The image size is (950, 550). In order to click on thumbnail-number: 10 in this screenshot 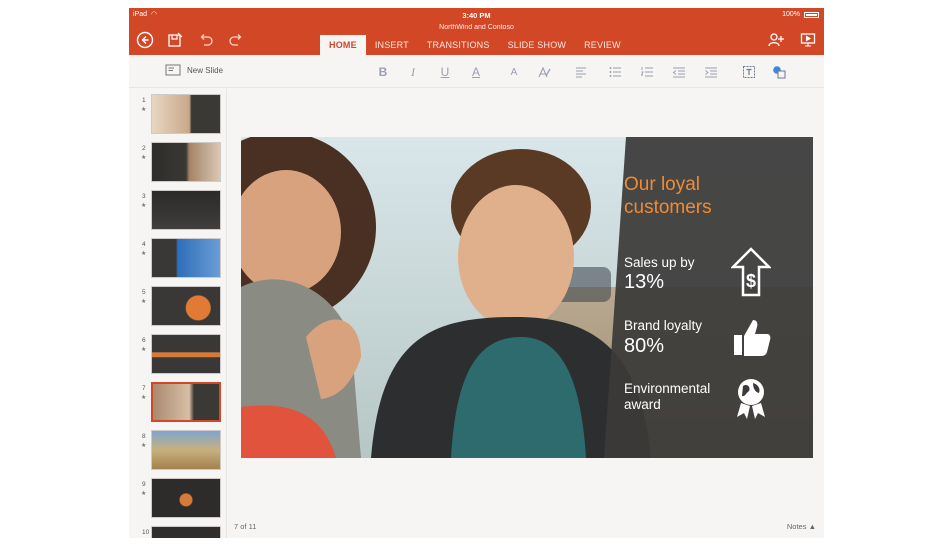, I will do `click(146, 532)`.